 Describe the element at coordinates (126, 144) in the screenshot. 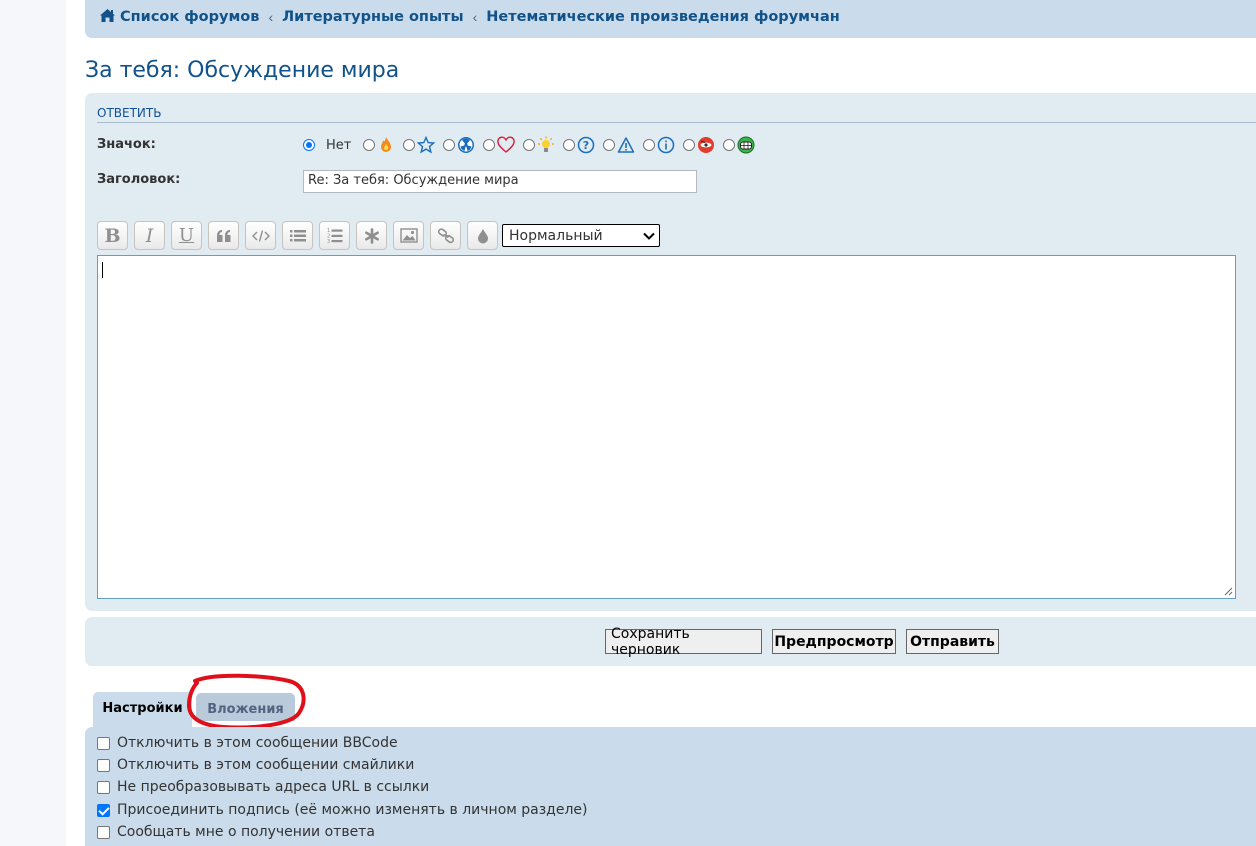

I see `icon-label: Значок:` at that location.